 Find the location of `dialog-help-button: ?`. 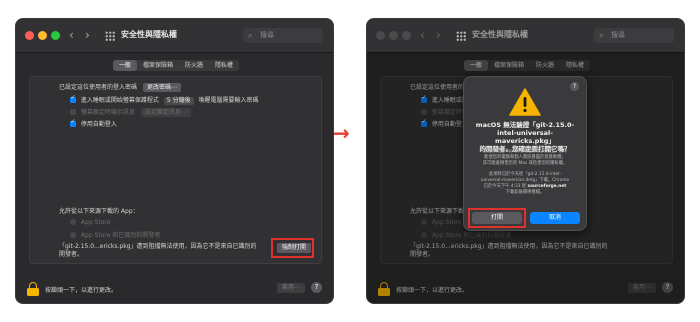

dialog-help-button: ? is located at coordinates (574, 86).